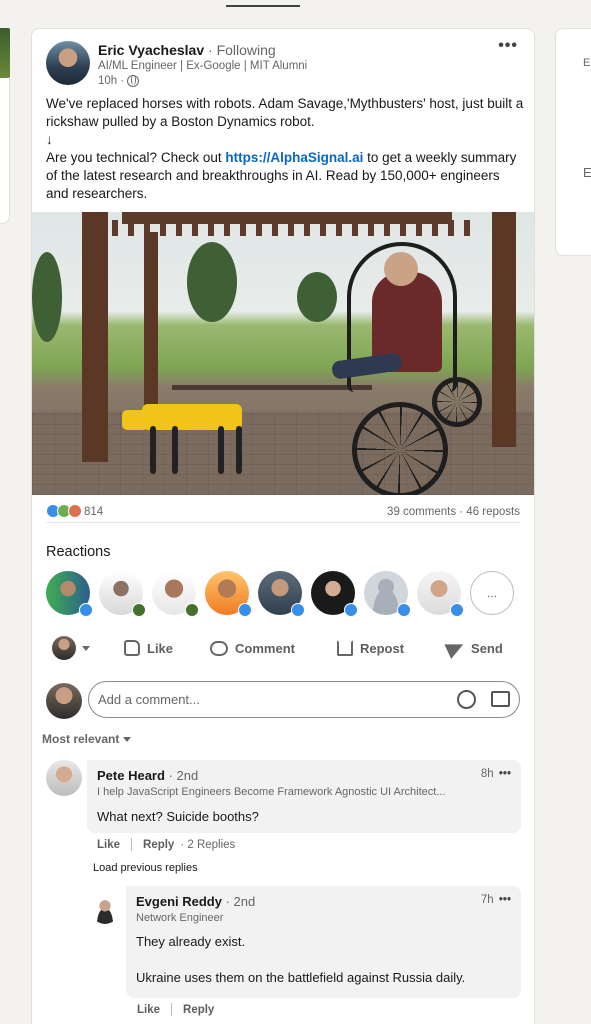 This screenshot has height=1024, width=591. I want to click on comment-label: Comment, so click(265, 648).